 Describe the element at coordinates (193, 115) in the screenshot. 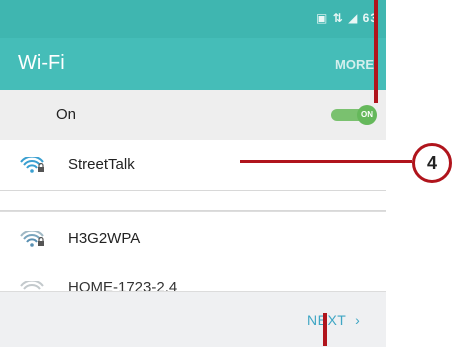

I see `wifi-on-row: On ON` at that location.